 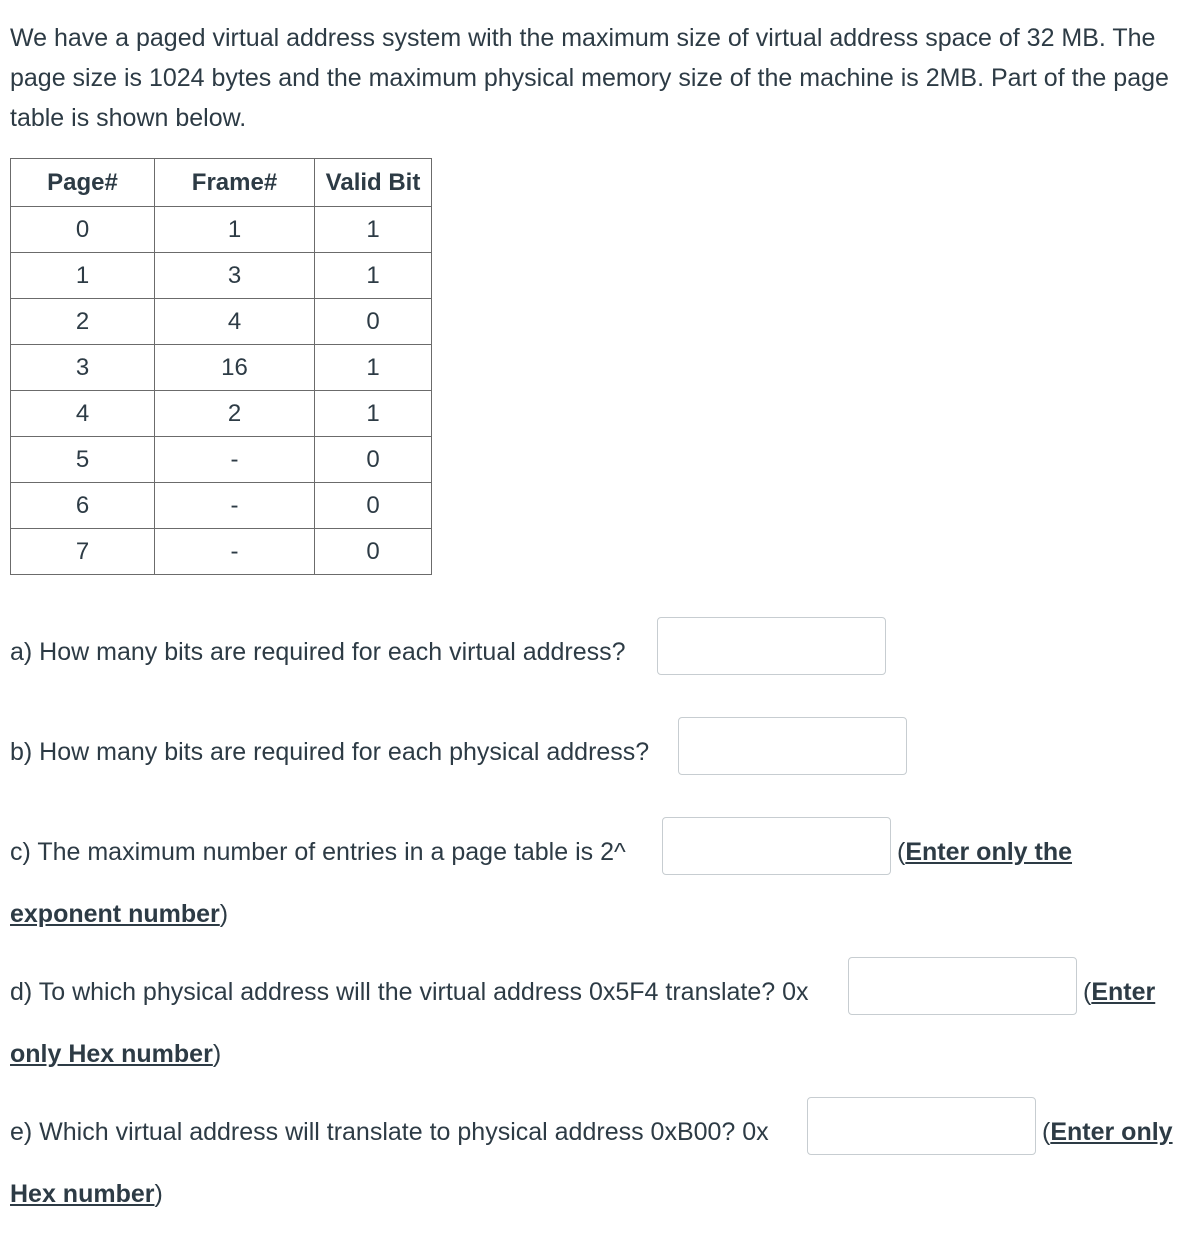 What do you see at coordinates (989, 852) in the screenshot?
I see `hint-c-line1: Enter only the` at bounding box center [989, 852].